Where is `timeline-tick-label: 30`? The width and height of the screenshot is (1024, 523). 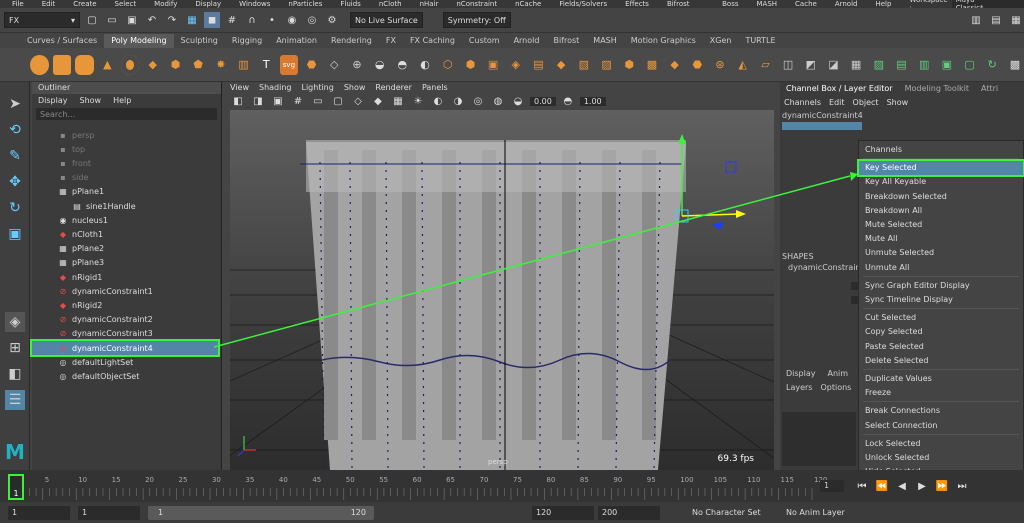 timeline-tick-label: 30 is located at coordinates (216, 480).